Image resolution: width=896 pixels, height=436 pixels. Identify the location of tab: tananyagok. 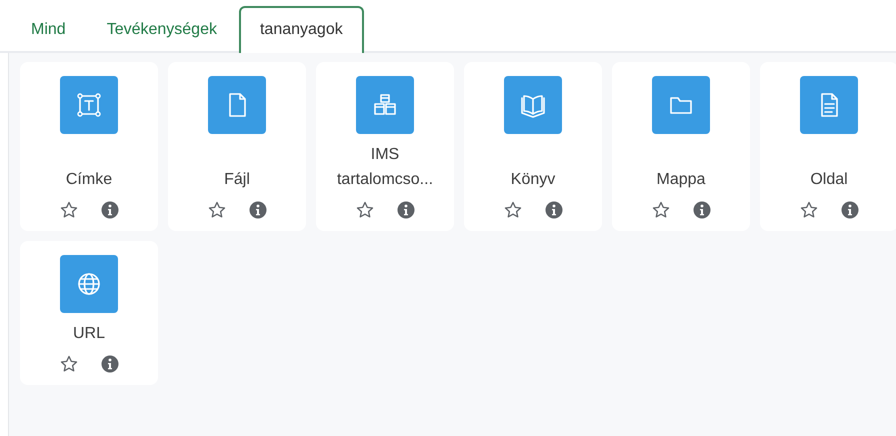
(301, 29).